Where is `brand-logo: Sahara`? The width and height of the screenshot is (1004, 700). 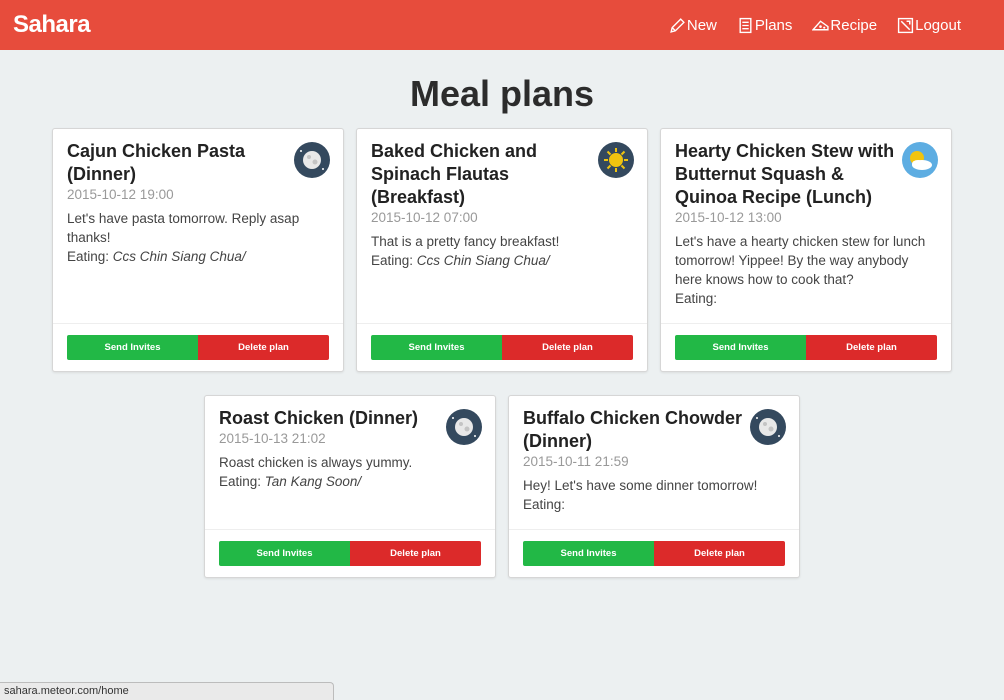 brand-logo: Sahara is located at coordinates (52, 25).